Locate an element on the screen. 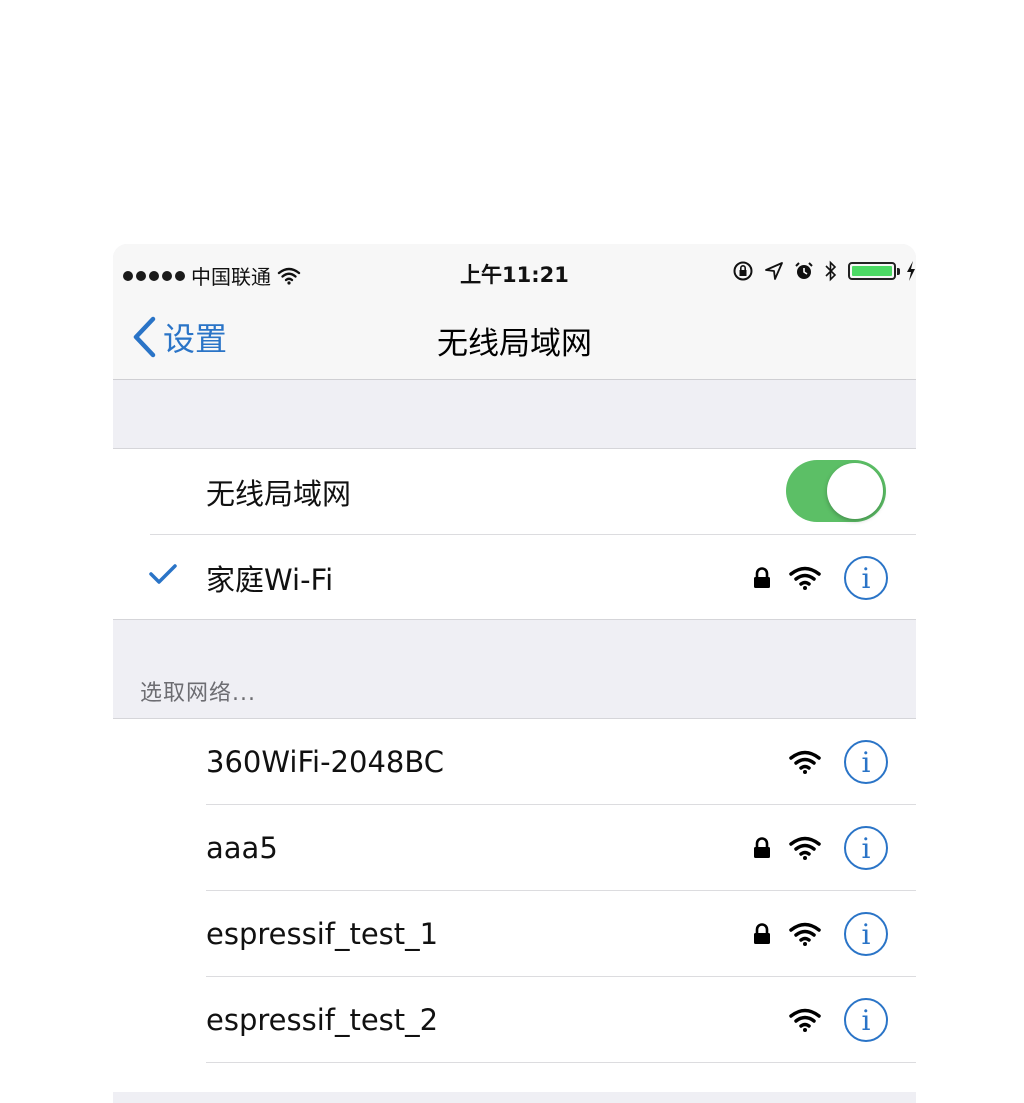  wifi-toggle-row: 无线局域网 is located at coordinates (514, 492).